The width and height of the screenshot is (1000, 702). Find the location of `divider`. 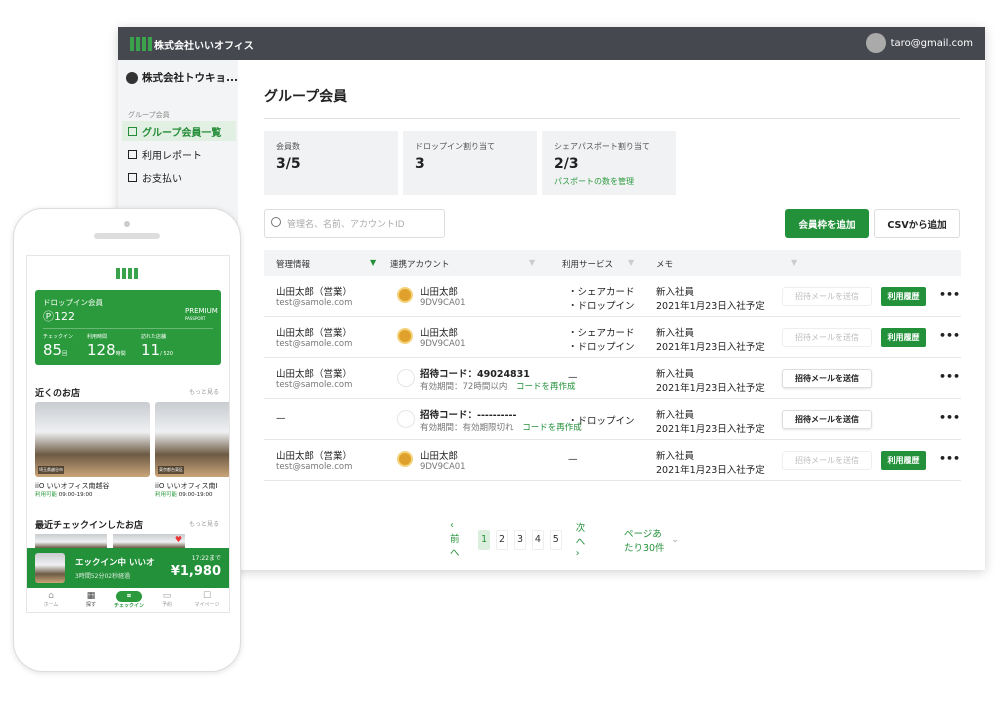

divider is located at coordinates (612, 118).